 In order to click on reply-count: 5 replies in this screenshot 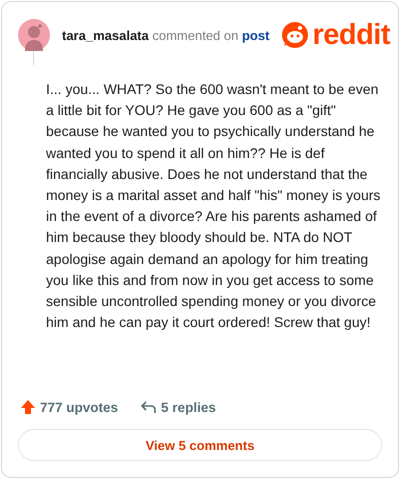, I will do `click(188, 407)`.